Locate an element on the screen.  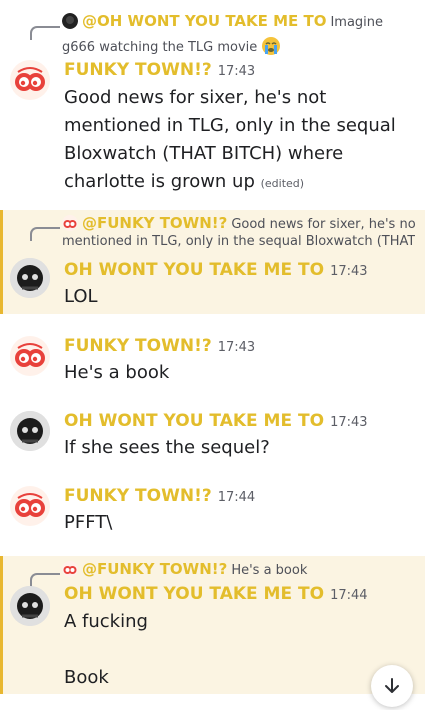
arrow-down-icon is located at coordinates (392, 685).